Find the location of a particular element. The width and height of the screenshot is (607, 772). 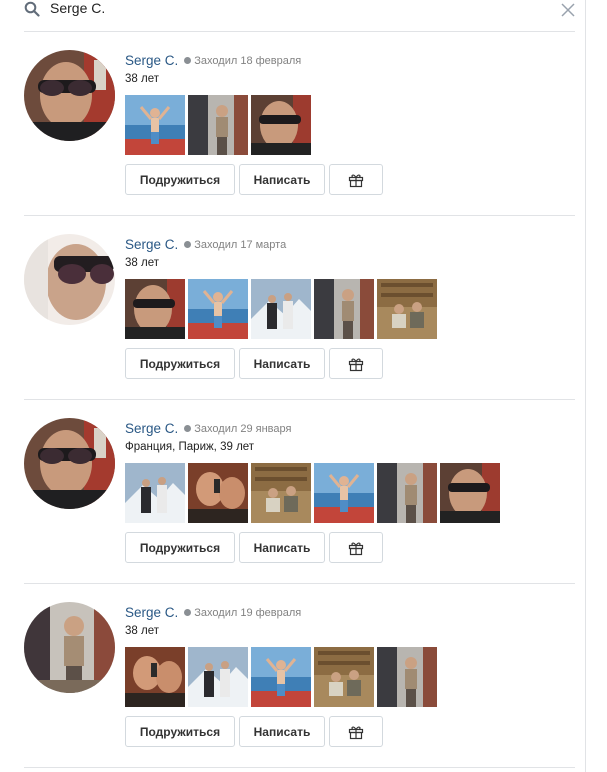

search-bar is located at coordinates (293, 10).